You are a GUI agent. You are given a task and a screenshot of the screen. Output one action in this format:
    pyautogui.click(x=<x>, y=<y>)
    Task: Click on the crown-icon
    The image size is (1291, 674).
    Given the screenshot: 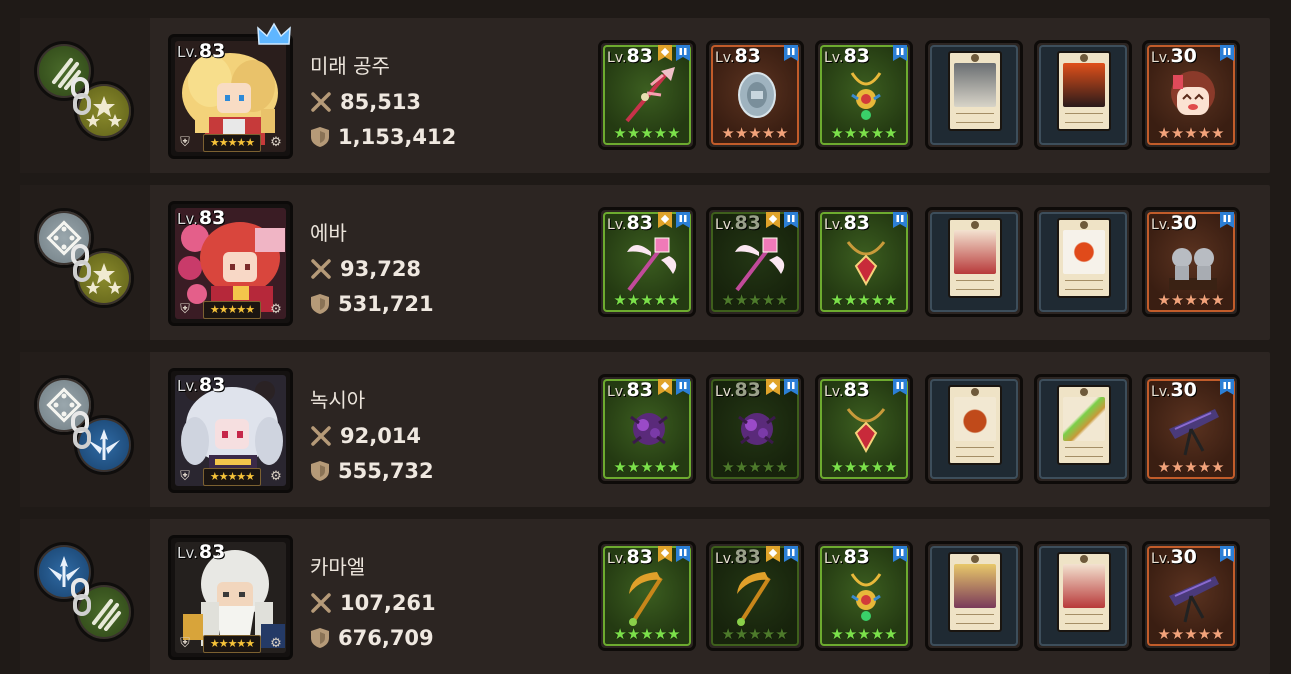 What is the action you would take?
    pyautogui.click(x=274, y=33)
    